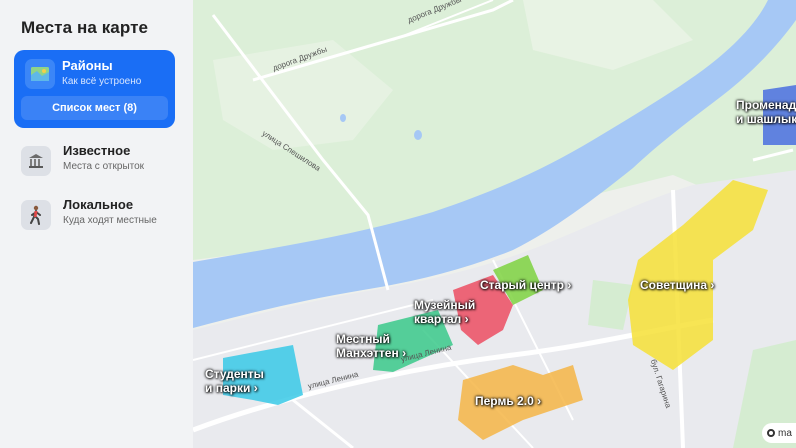 The image size is (796, 448). I want to click on map-icon, so click(40, 74).